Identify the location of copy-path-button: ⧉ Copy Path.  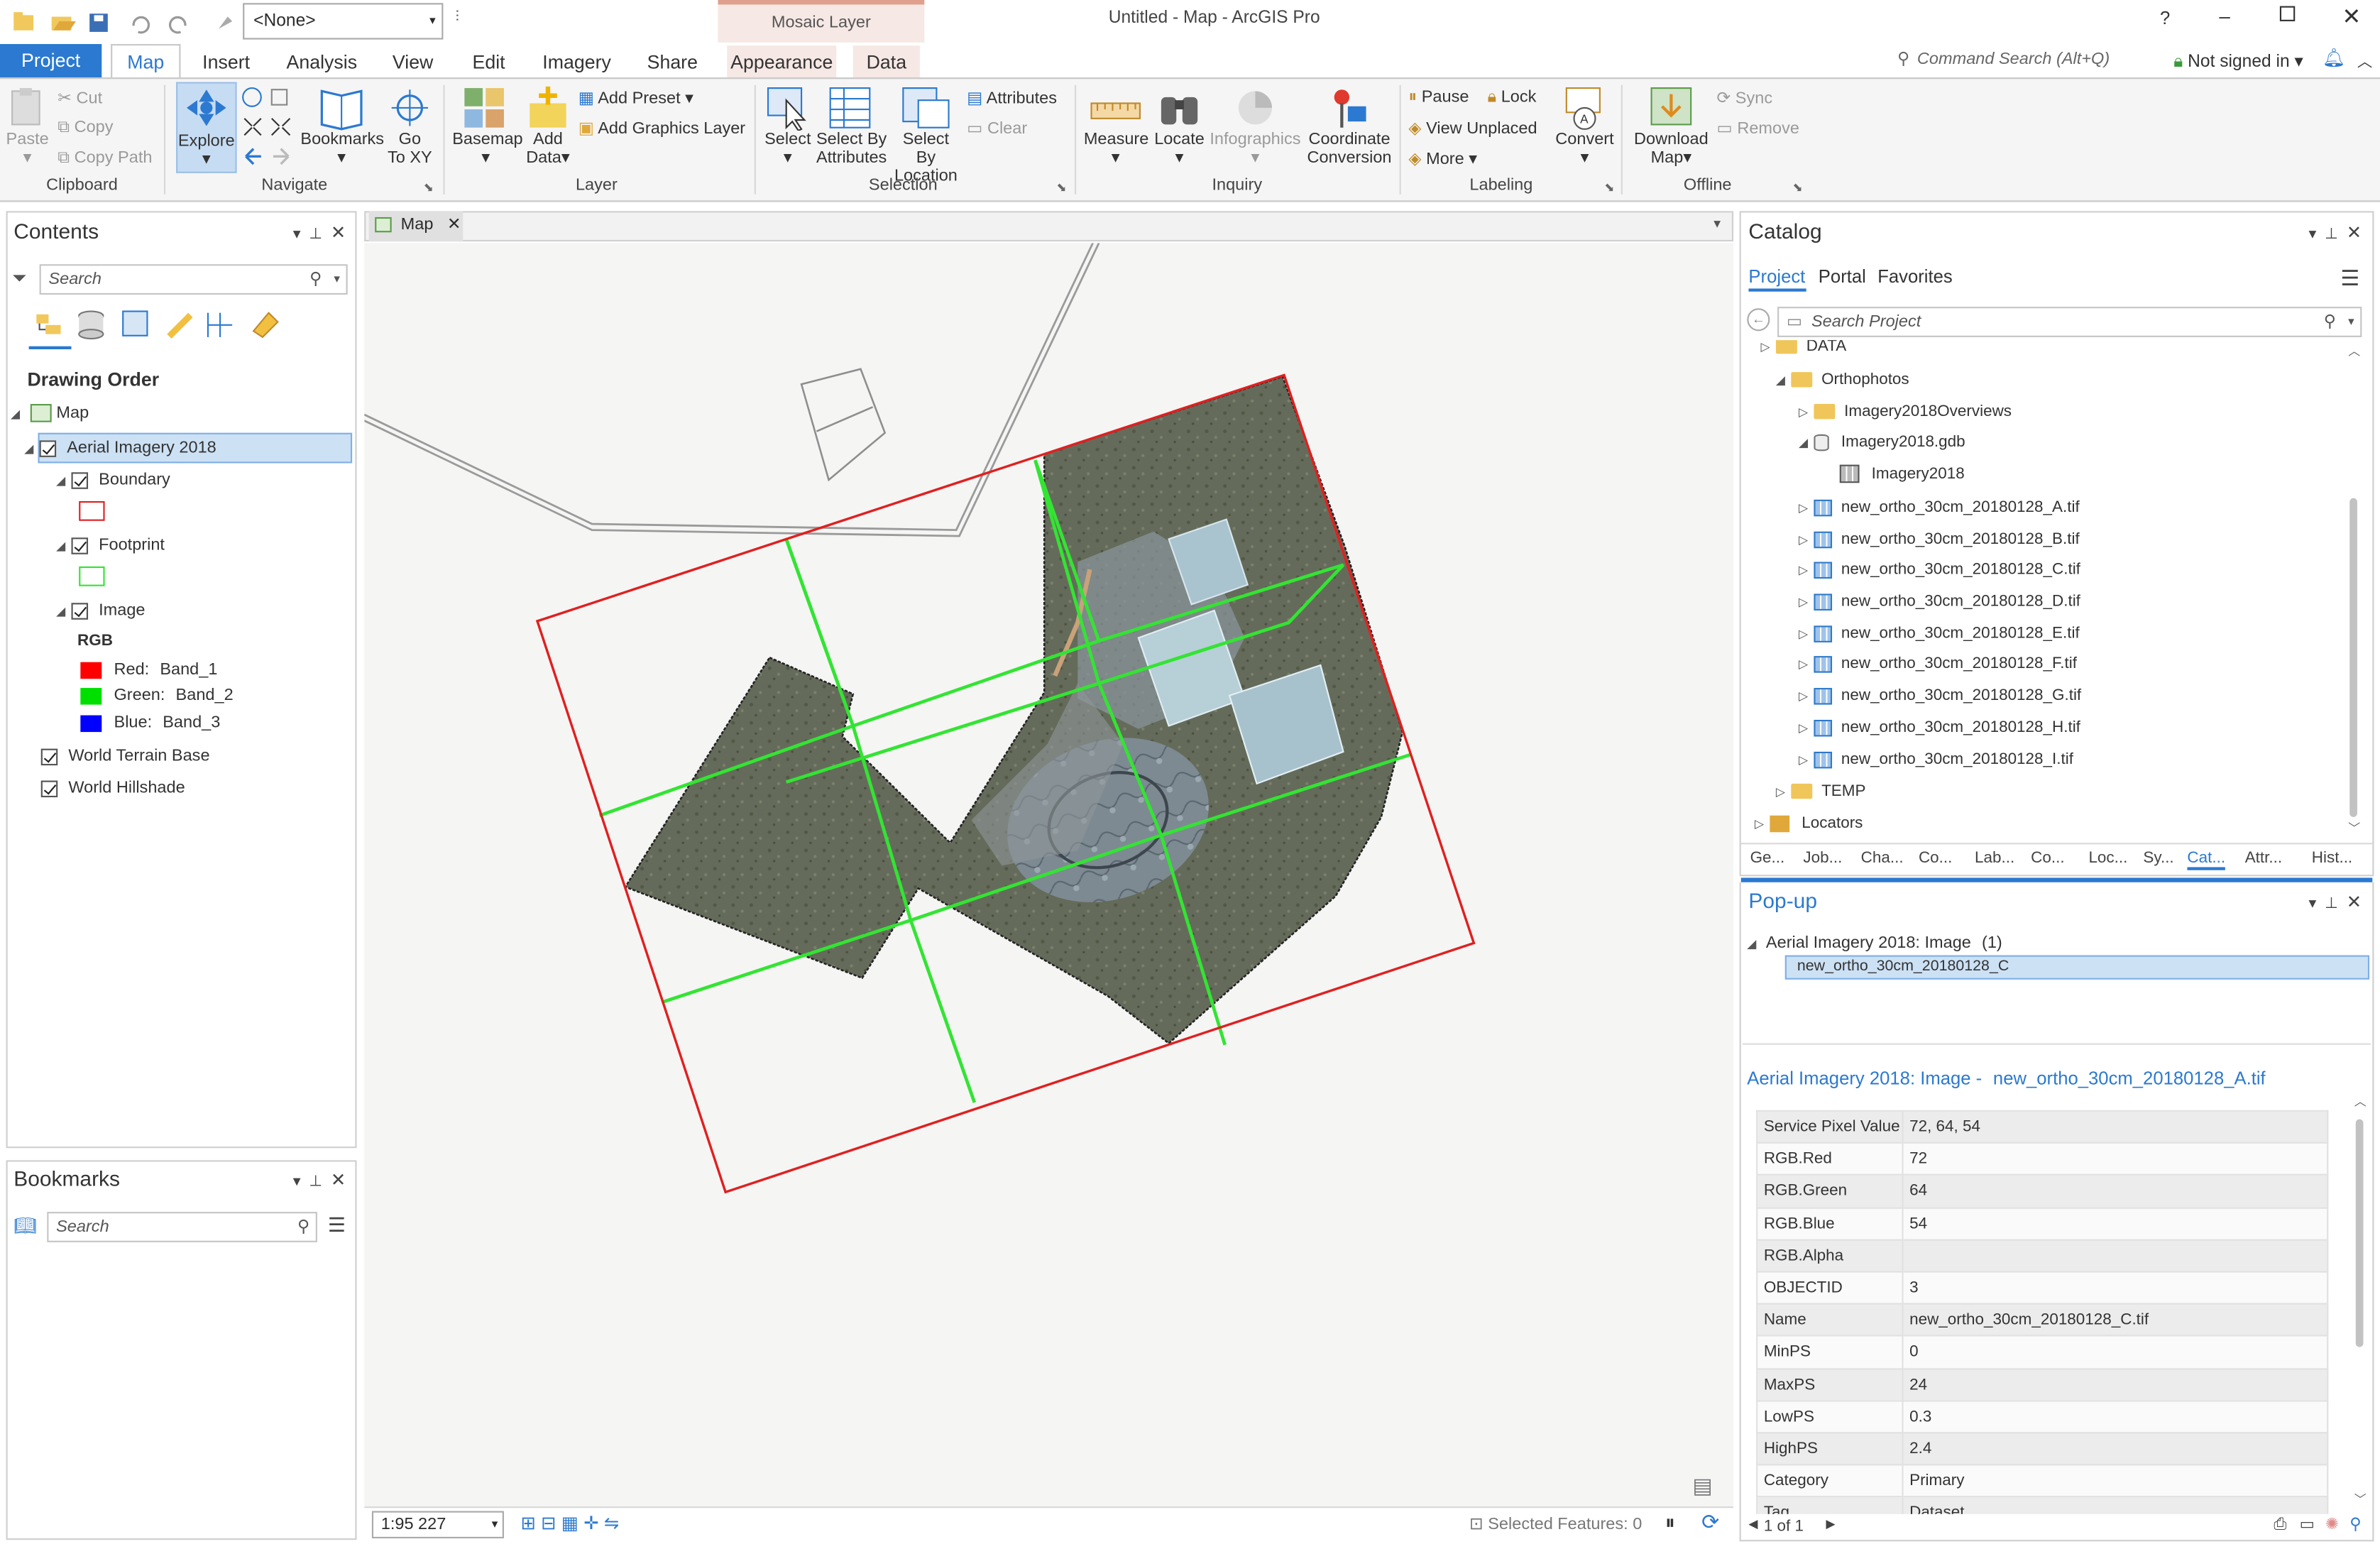
(104, 159).